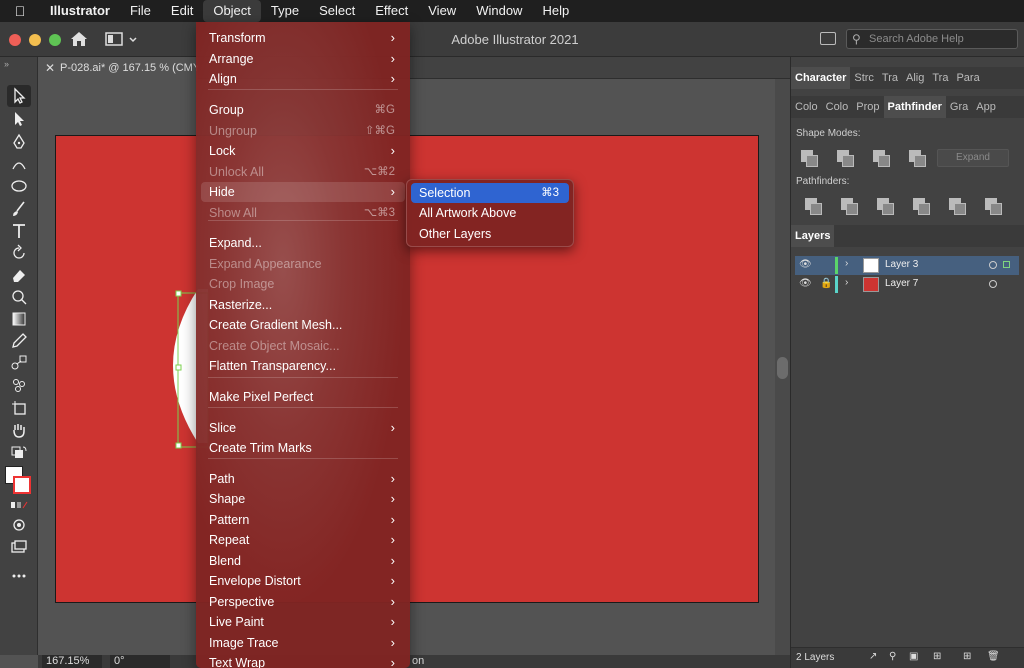  What do you see at coordinates (821, 78) in the screenshot?
I see `tab-character: Character` at bounding box center [821, 78].